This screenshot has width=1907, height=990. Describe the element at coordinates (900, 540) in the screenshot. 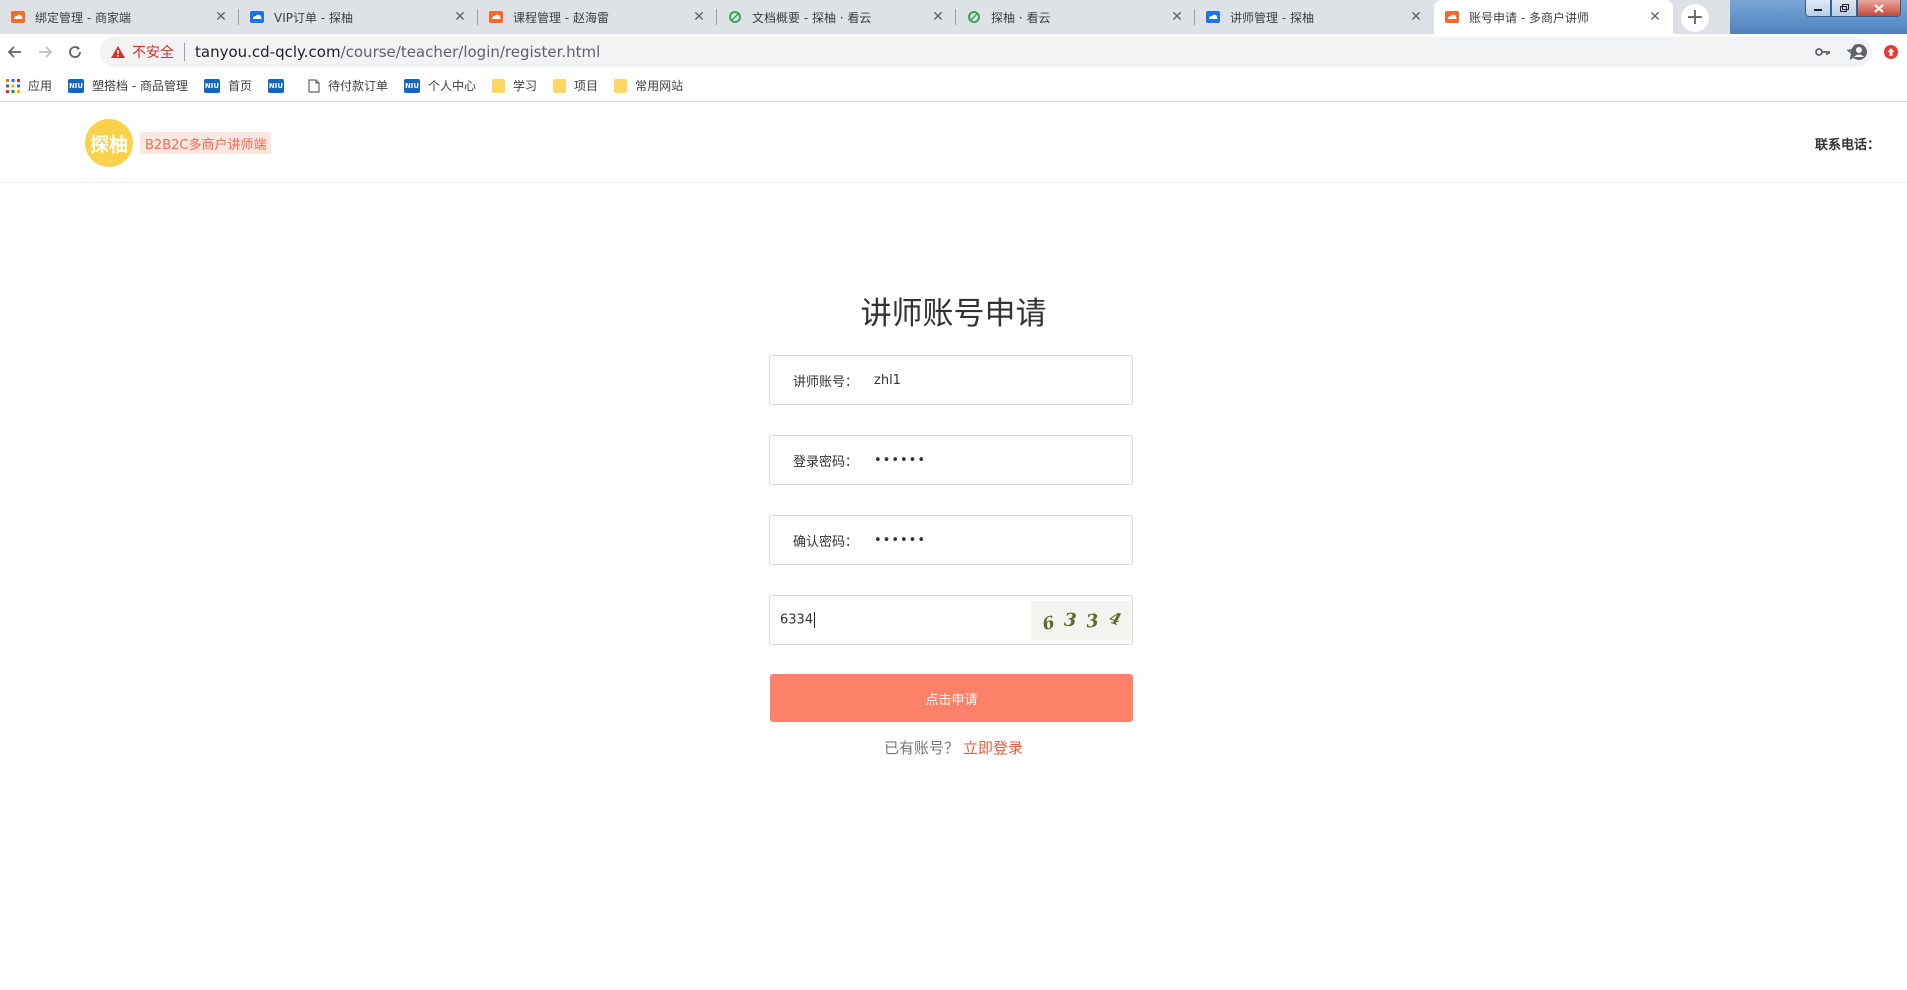

I see `confirm-password-input: ••••••` at that location.